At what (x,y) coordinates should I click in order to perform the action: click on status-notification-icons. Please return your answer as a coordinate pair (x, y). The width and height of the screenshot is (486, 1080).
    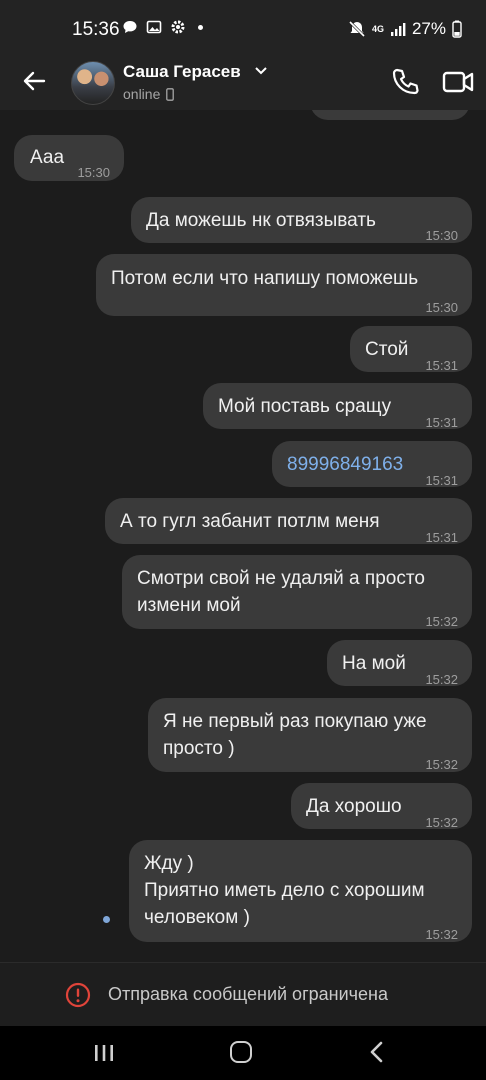
    Looking at the image, I should click on (162, 27).